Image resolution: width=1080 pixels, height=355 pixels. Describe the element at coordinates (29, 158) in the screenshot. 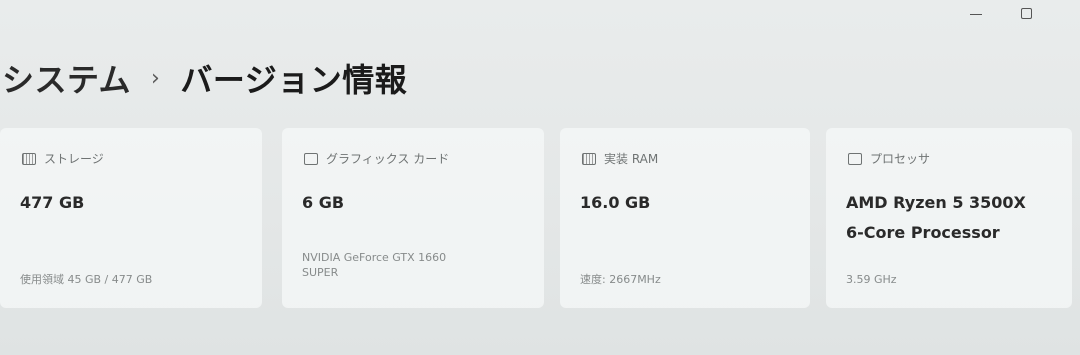

I see `storage-icon` at that location.